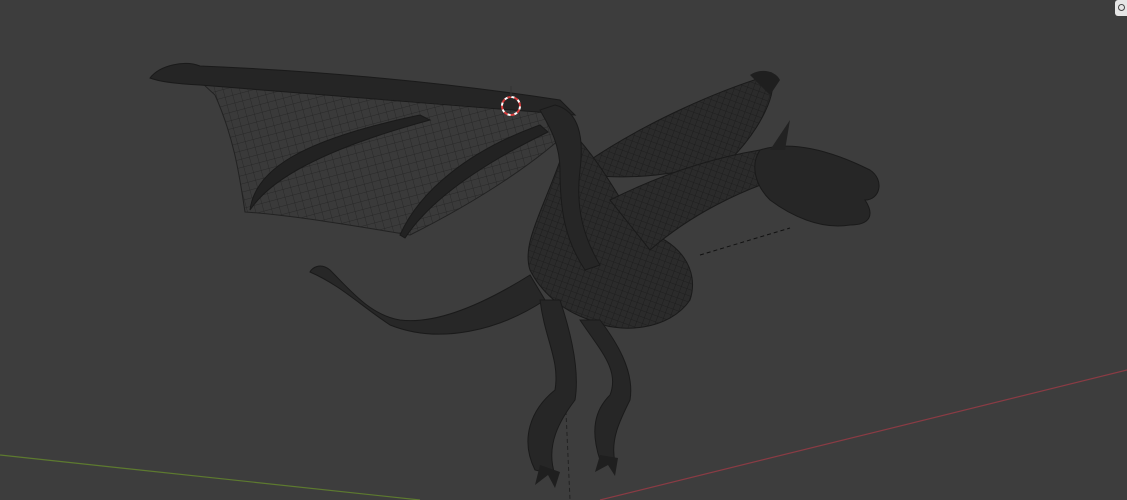  I want to click on dragon-leg-left, so click(552, 387).